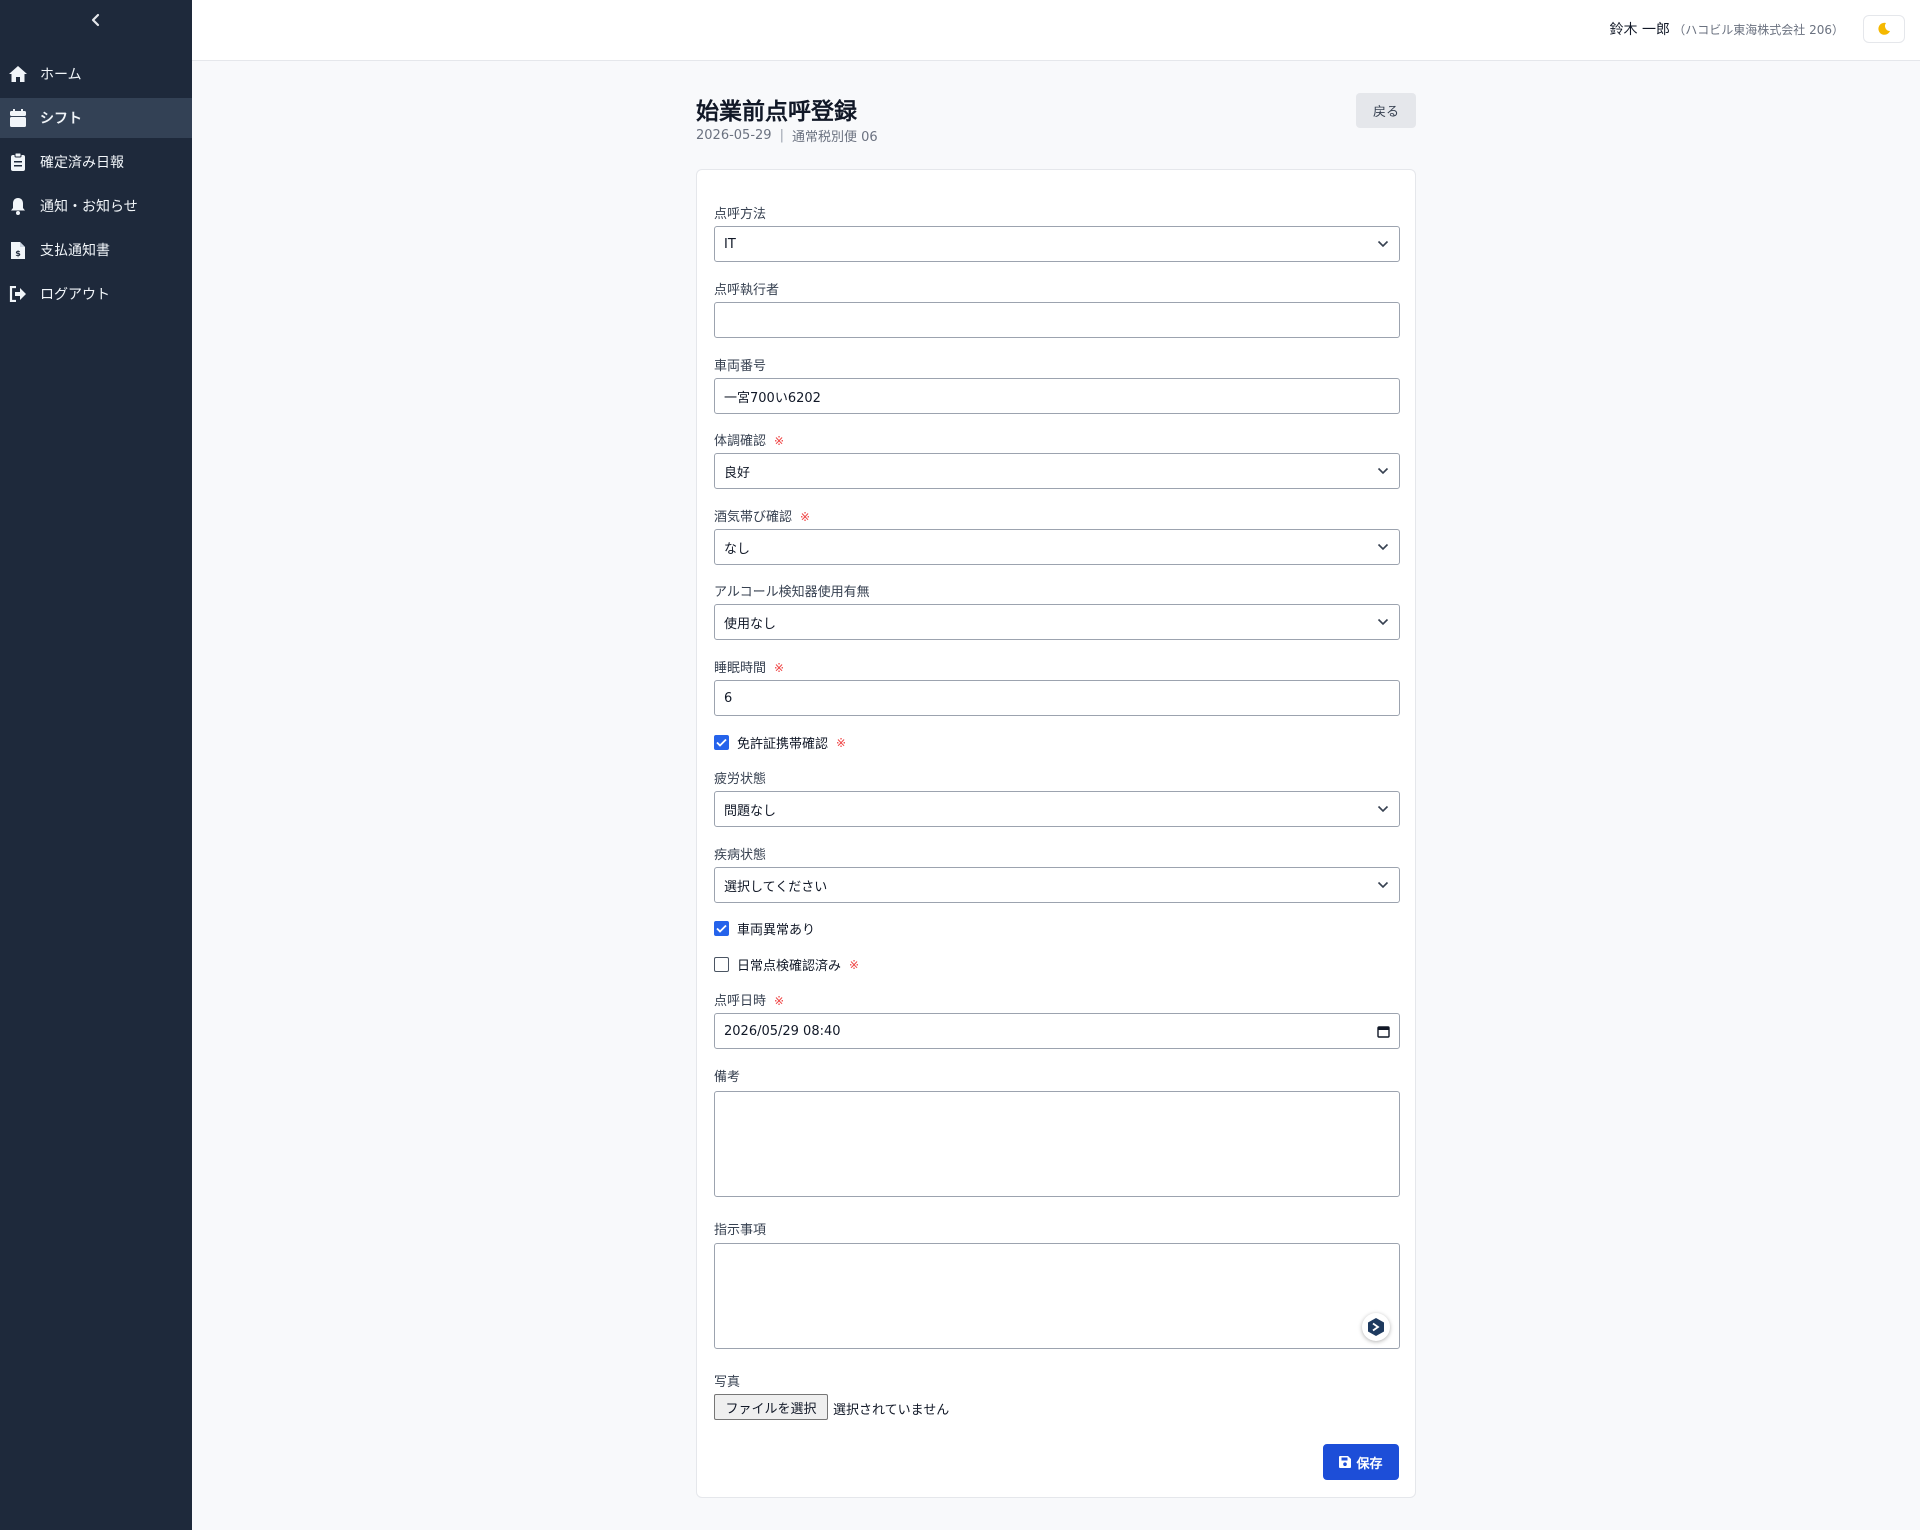 The image size is (1920, 1530). What do you see at coordinates (749, 441) in the screenshot?
I see `health-check-label: 体調確認 ※` at bounding box center [749, 441].